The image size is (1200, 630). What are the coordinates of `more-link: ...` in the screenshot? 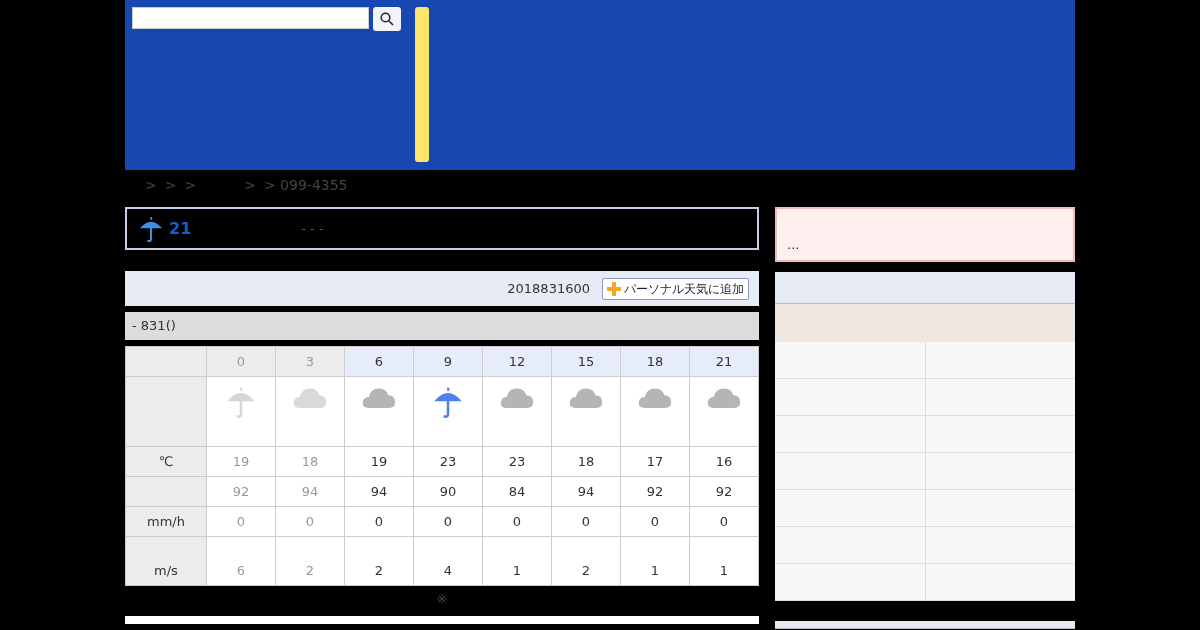 It's located at (793, 244).